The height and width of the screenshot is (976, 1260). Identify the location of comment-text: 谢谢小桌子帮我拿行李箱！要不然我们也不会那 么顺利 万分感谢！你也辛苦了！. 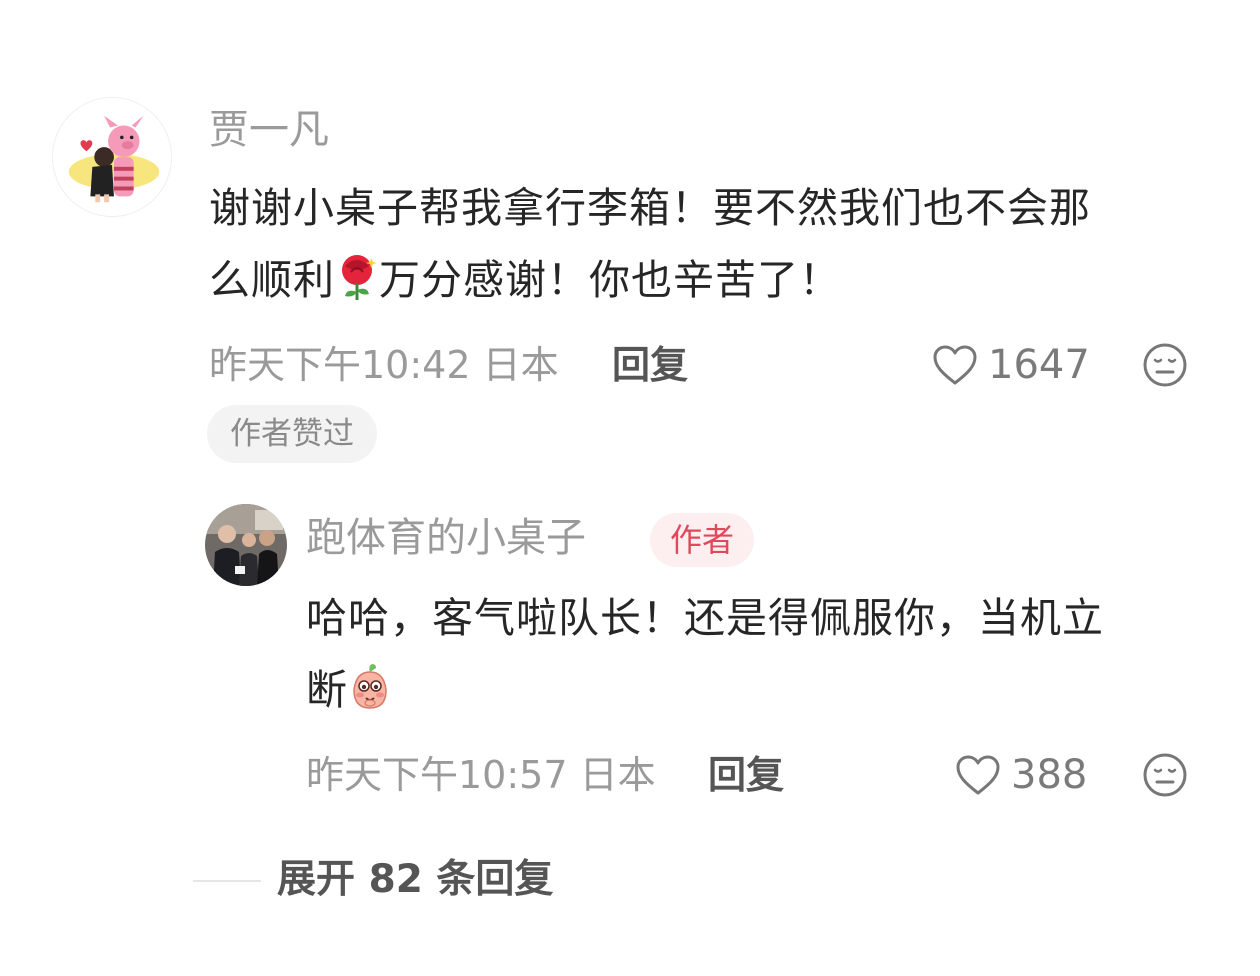
(719, 244).